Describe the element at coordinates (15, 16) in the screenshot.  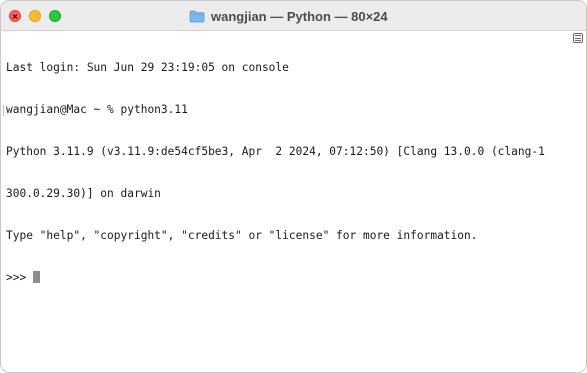
I see `close-button` at that location.